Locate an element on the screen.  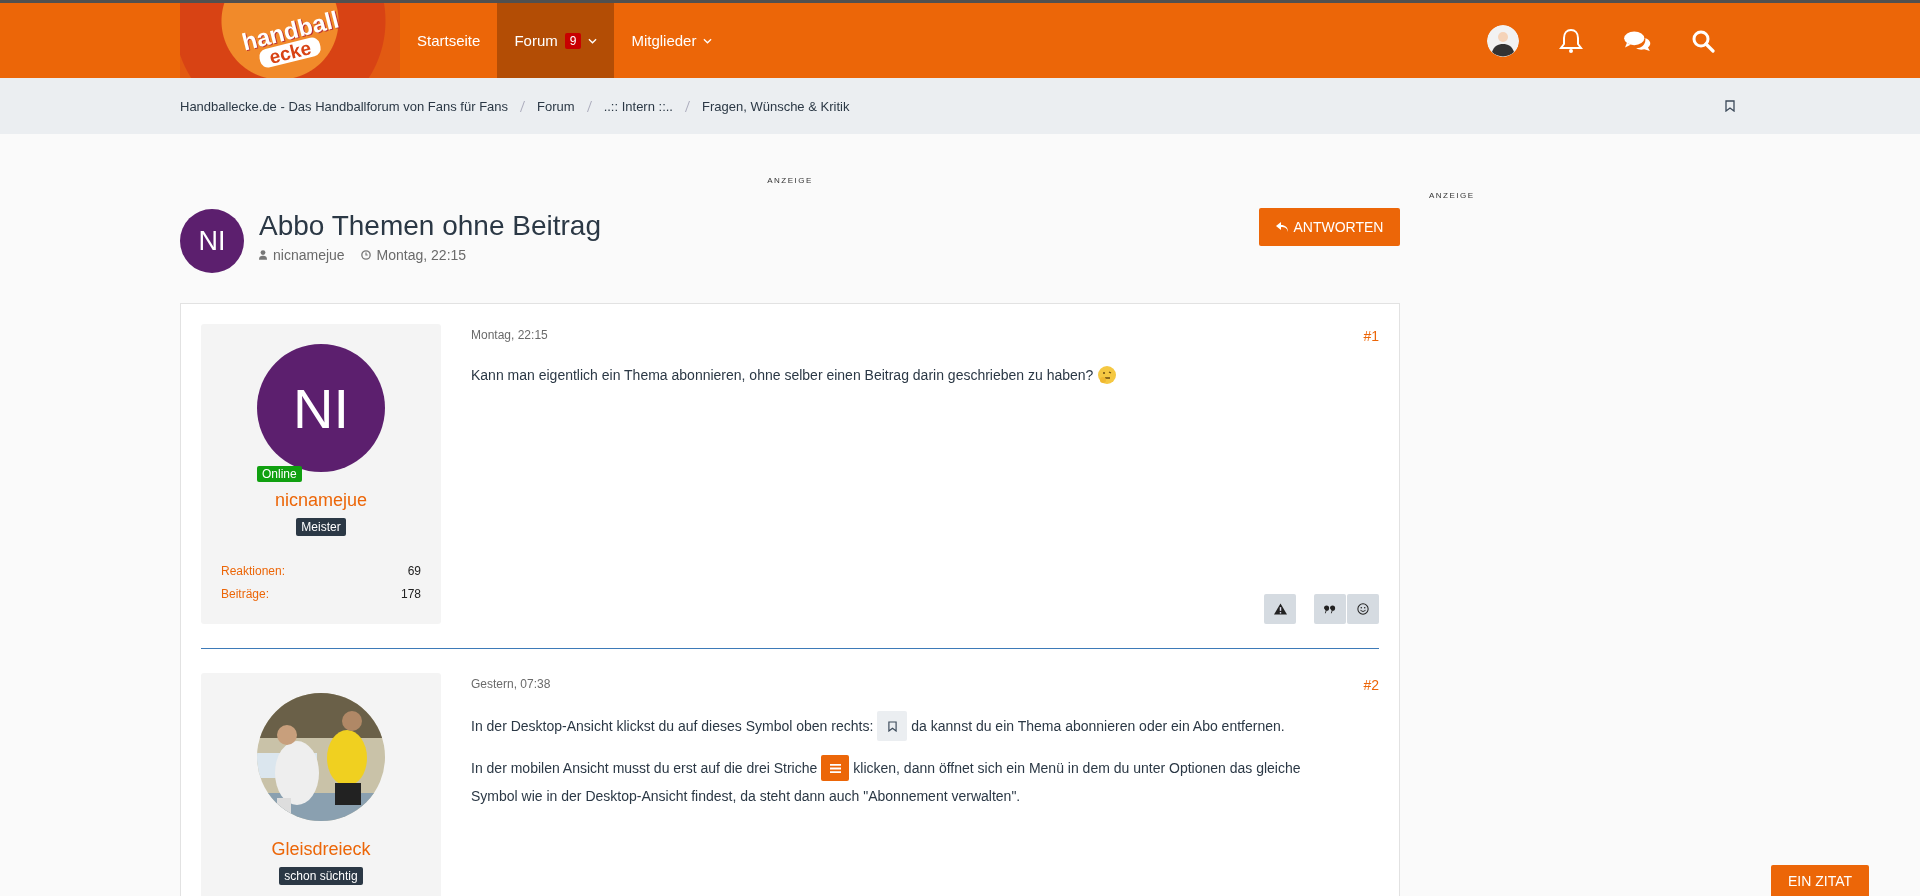
menu-icon is located at coordinates (835, 768).